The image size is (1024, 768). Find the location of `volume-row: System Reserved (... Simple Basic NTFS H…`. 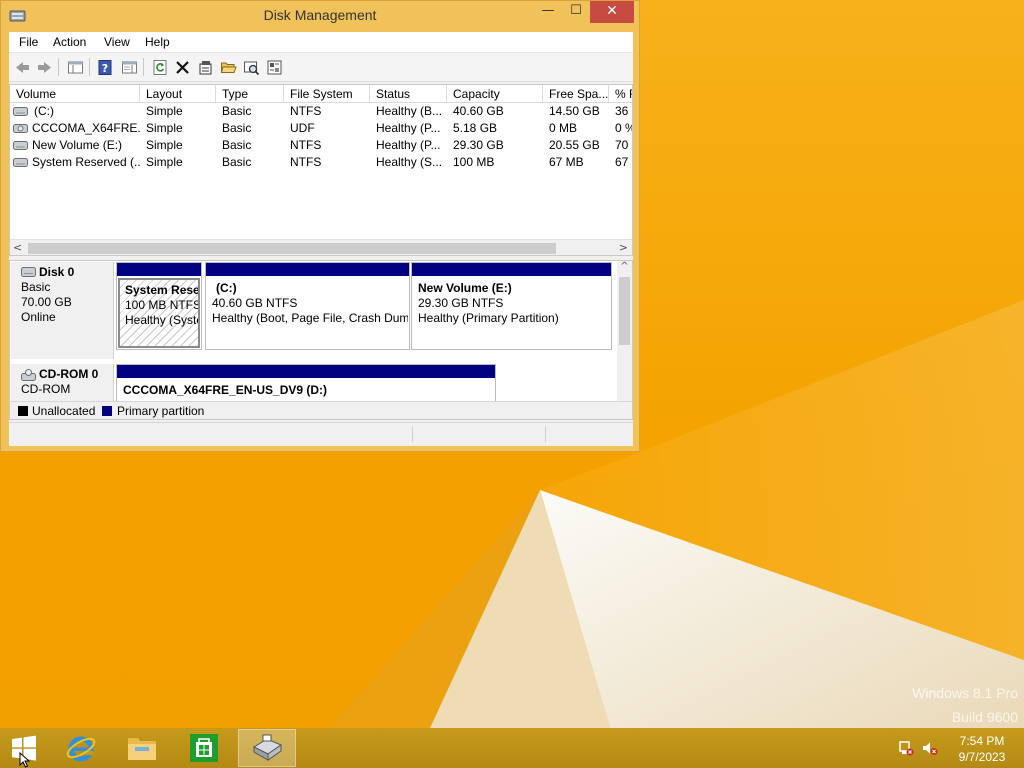

volume-row: System Reserved (... Simple Basic NTFS H… is located at coordinates (321, 162).